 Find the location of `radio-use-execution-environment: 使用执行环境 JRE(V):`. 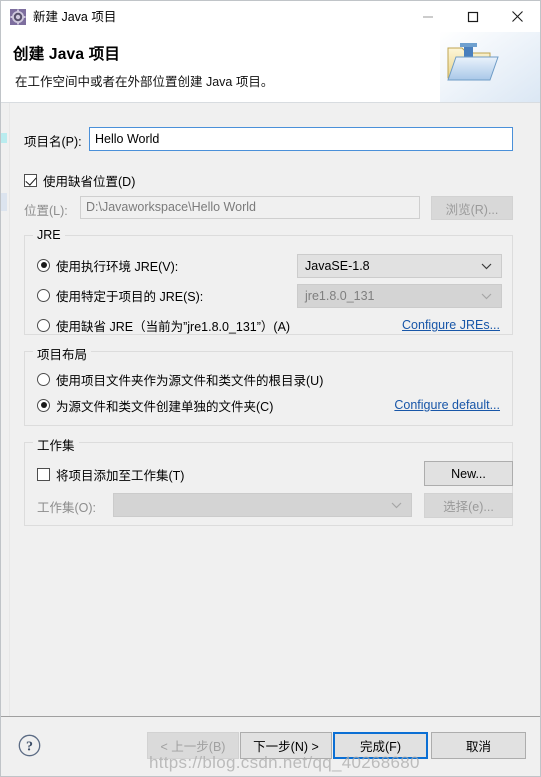

radio-use-execution-environment: 使用执行环境 JRE(V): is located at coordinates (107, 265).